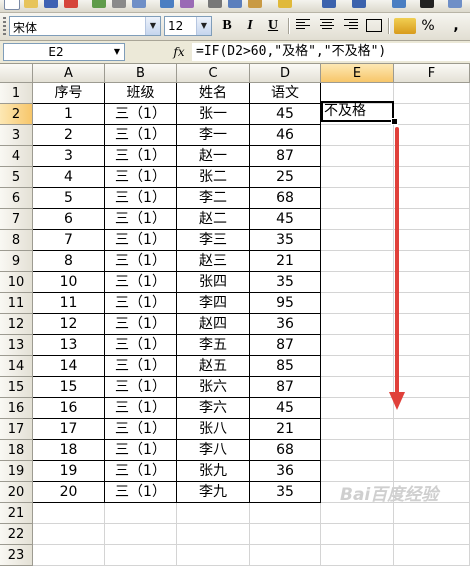 The width and height of the screenshot is (470, 566). What do you see at coordinates (427, 4) in the screenshot?
I see `autosum-icon` at bounding box center [427, 4].